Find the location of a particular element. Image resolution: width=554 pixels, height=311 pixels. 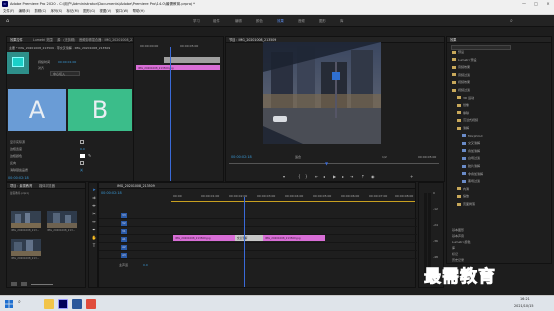

track-a2-label: A2 is located at coordinates (124, 247).